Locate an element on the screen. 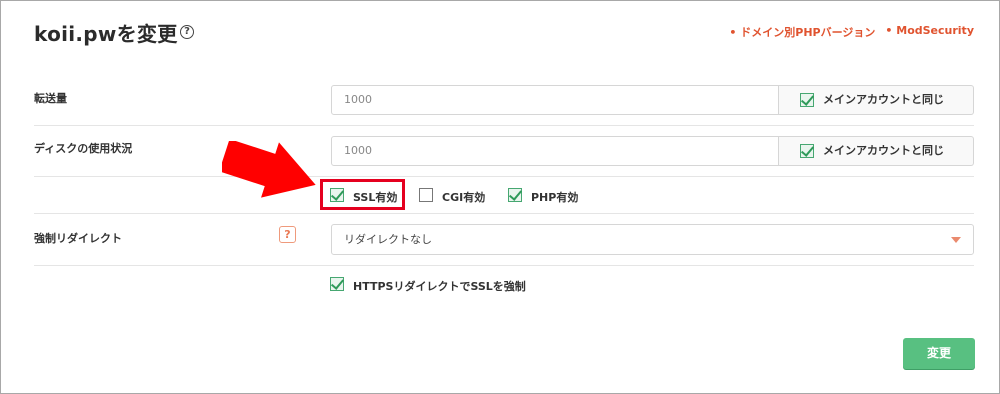  force-redirect-label: 強制リダイレクト is located at coordinates (78, 238).